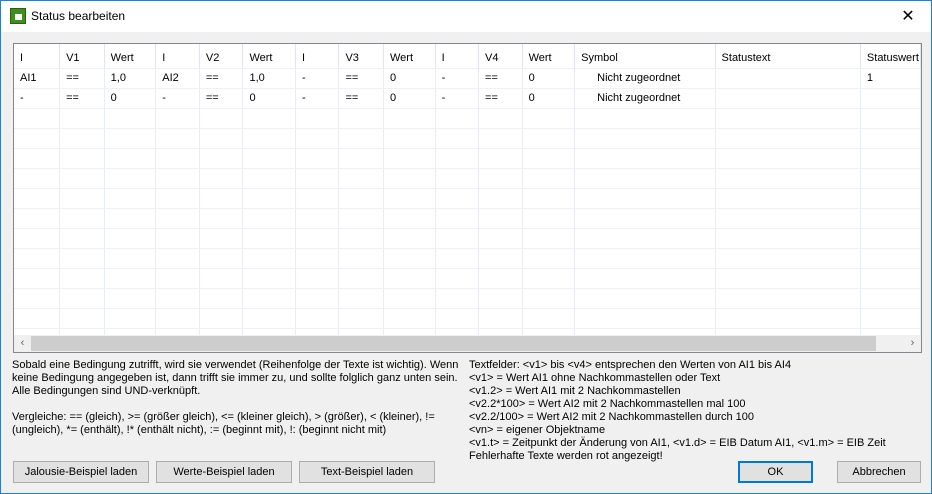 The height and width of the screenshot is (494, 932). I want to click on column-header: V3, so click(361, 56).